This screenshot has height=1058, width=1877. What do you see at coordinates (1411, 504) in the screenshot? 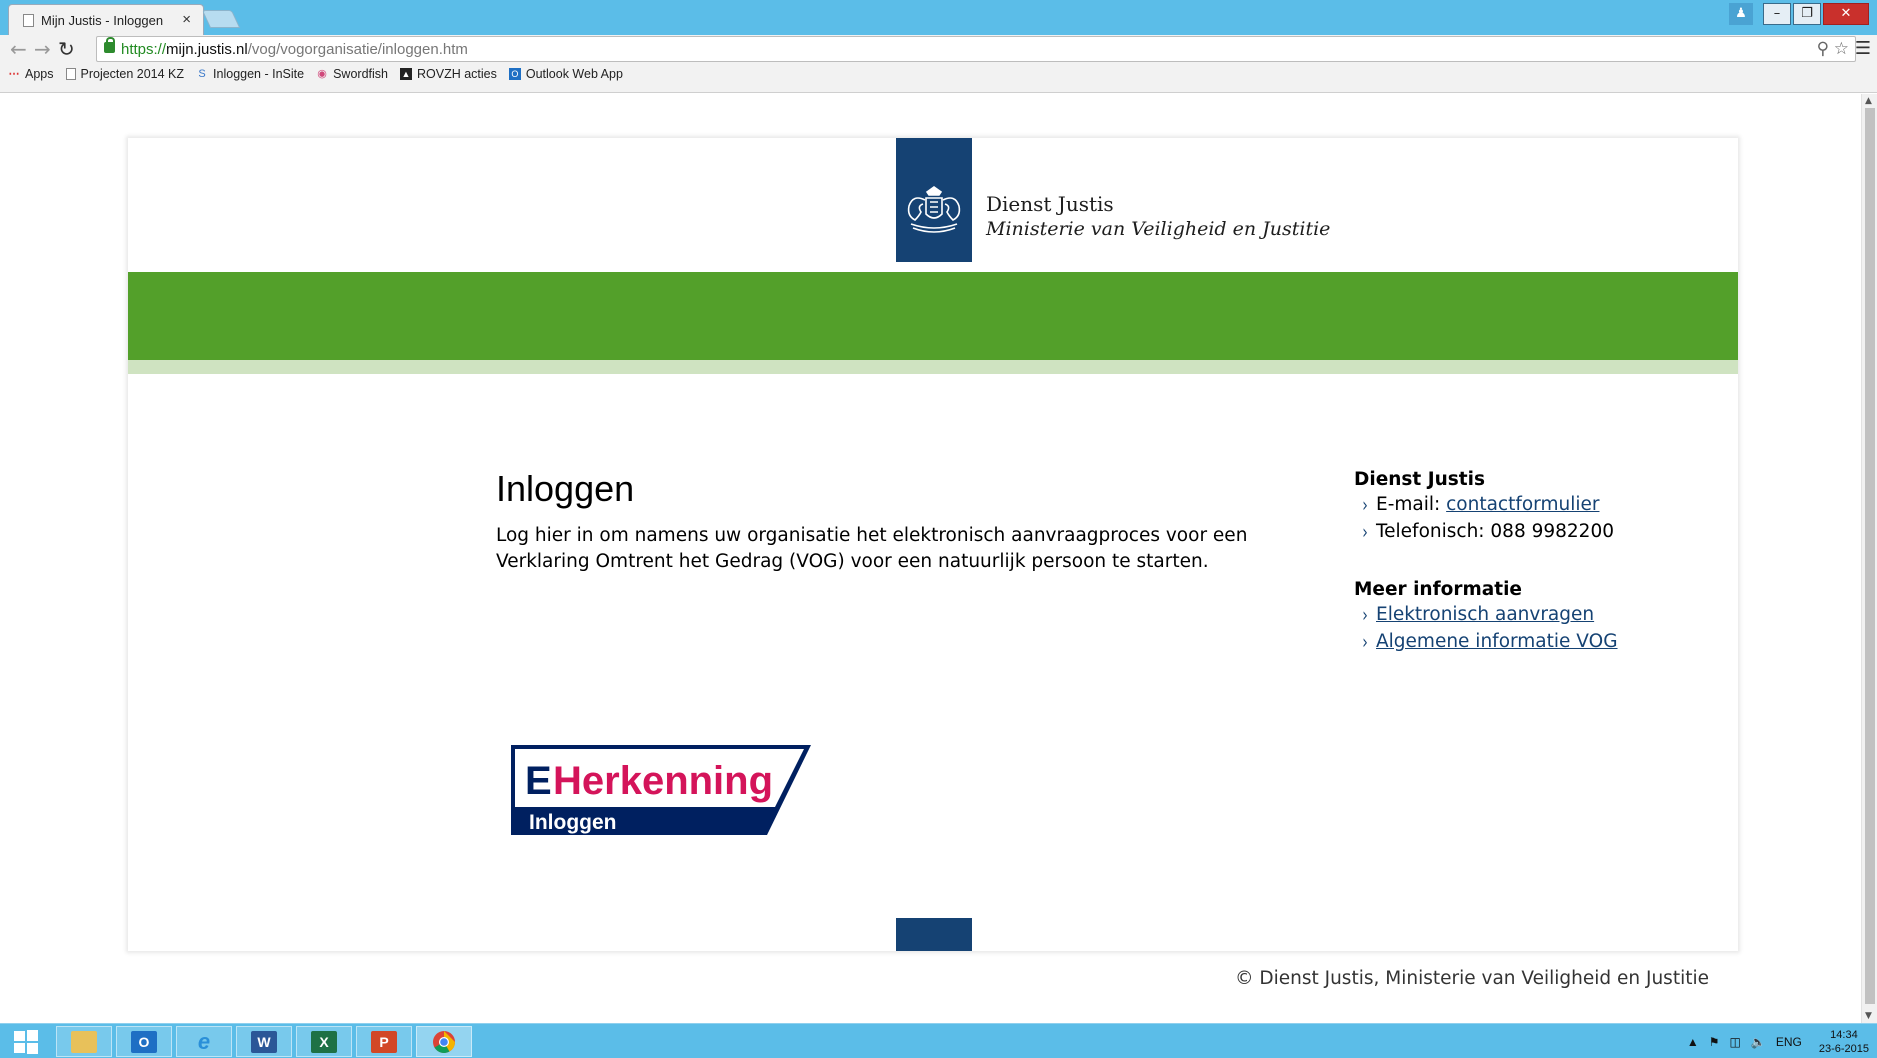
I see `email-label: E-mail:` at bounding box center [1411, 504].